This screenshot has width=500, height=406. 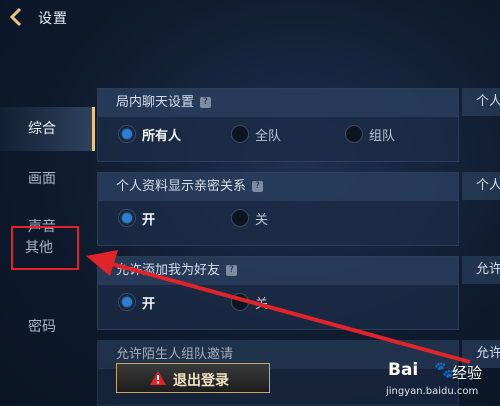 I want to click on option-label: 全队, so click(x=268, y=136).